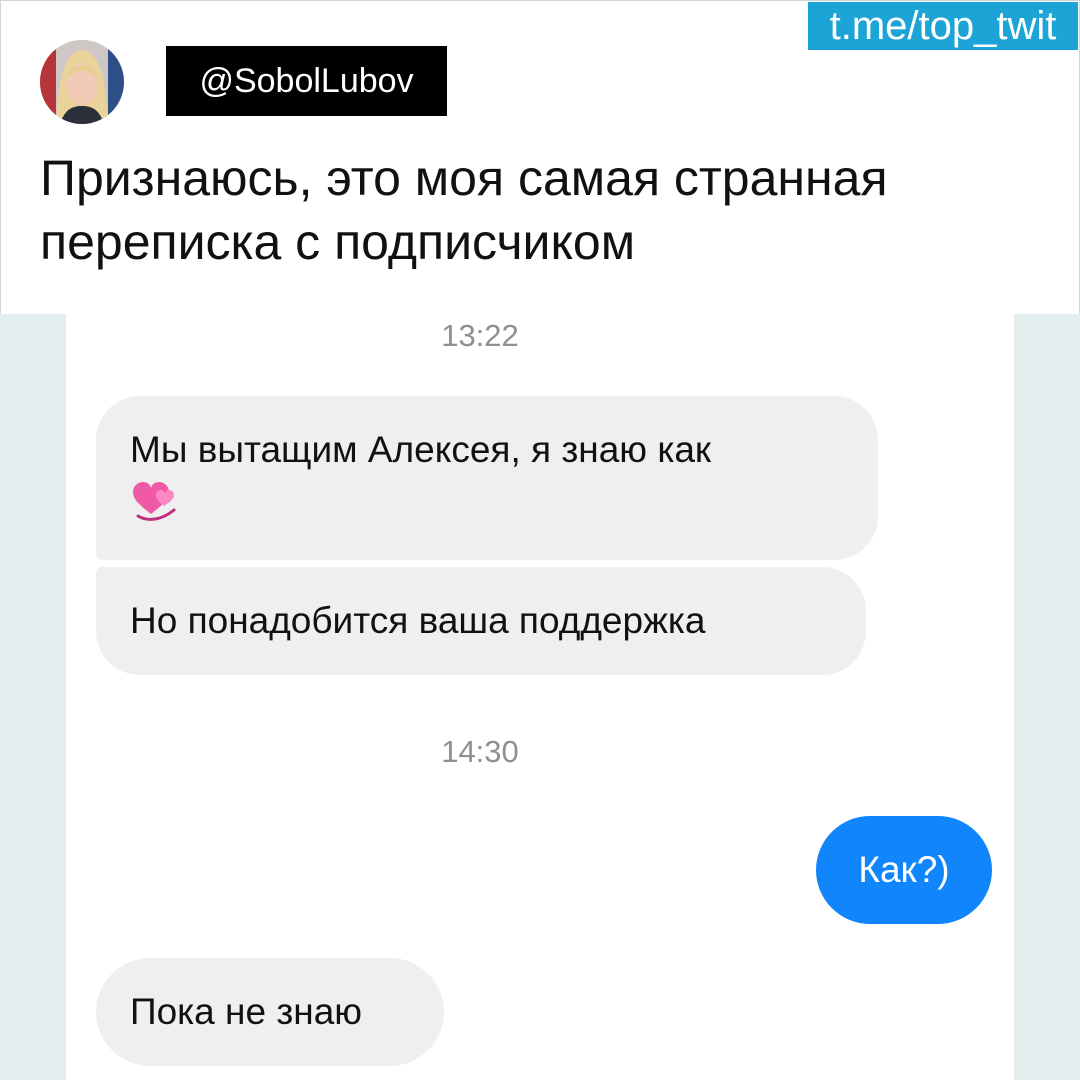 The width and height of the screenshot is (1080, 1080). I want to click on message-bubble-outgoing: Как?), so click(904, 870).